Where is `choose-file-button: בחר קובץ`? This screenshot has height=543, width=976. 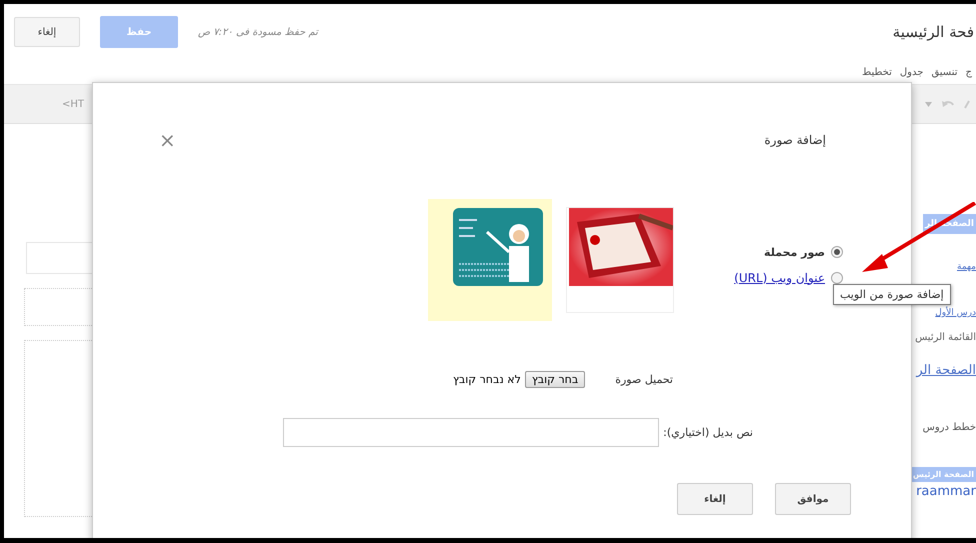 choose-file-button: בחר קובץ is located at coordinates (555, 379).